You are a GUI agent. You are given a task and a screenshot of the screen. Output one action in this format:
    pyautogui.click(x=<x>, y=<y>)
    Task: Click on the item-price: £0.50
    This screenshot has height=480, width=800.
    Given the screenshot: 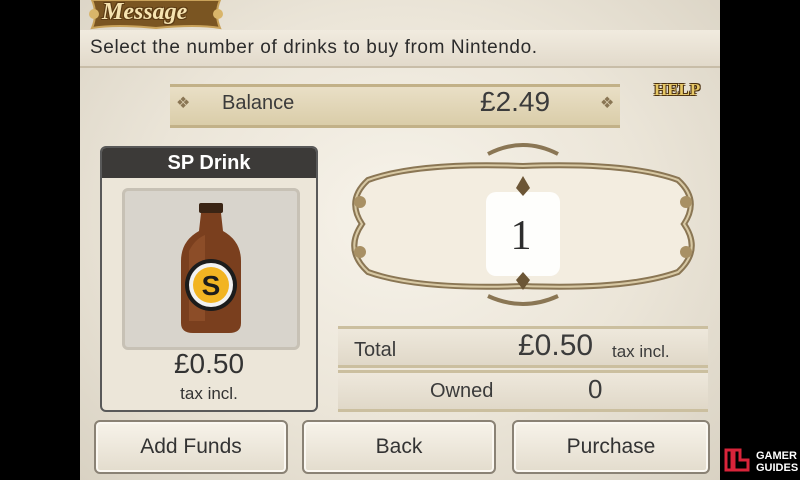 What is the action you would take?
    pyautogui.click(x=209, y=363)
    